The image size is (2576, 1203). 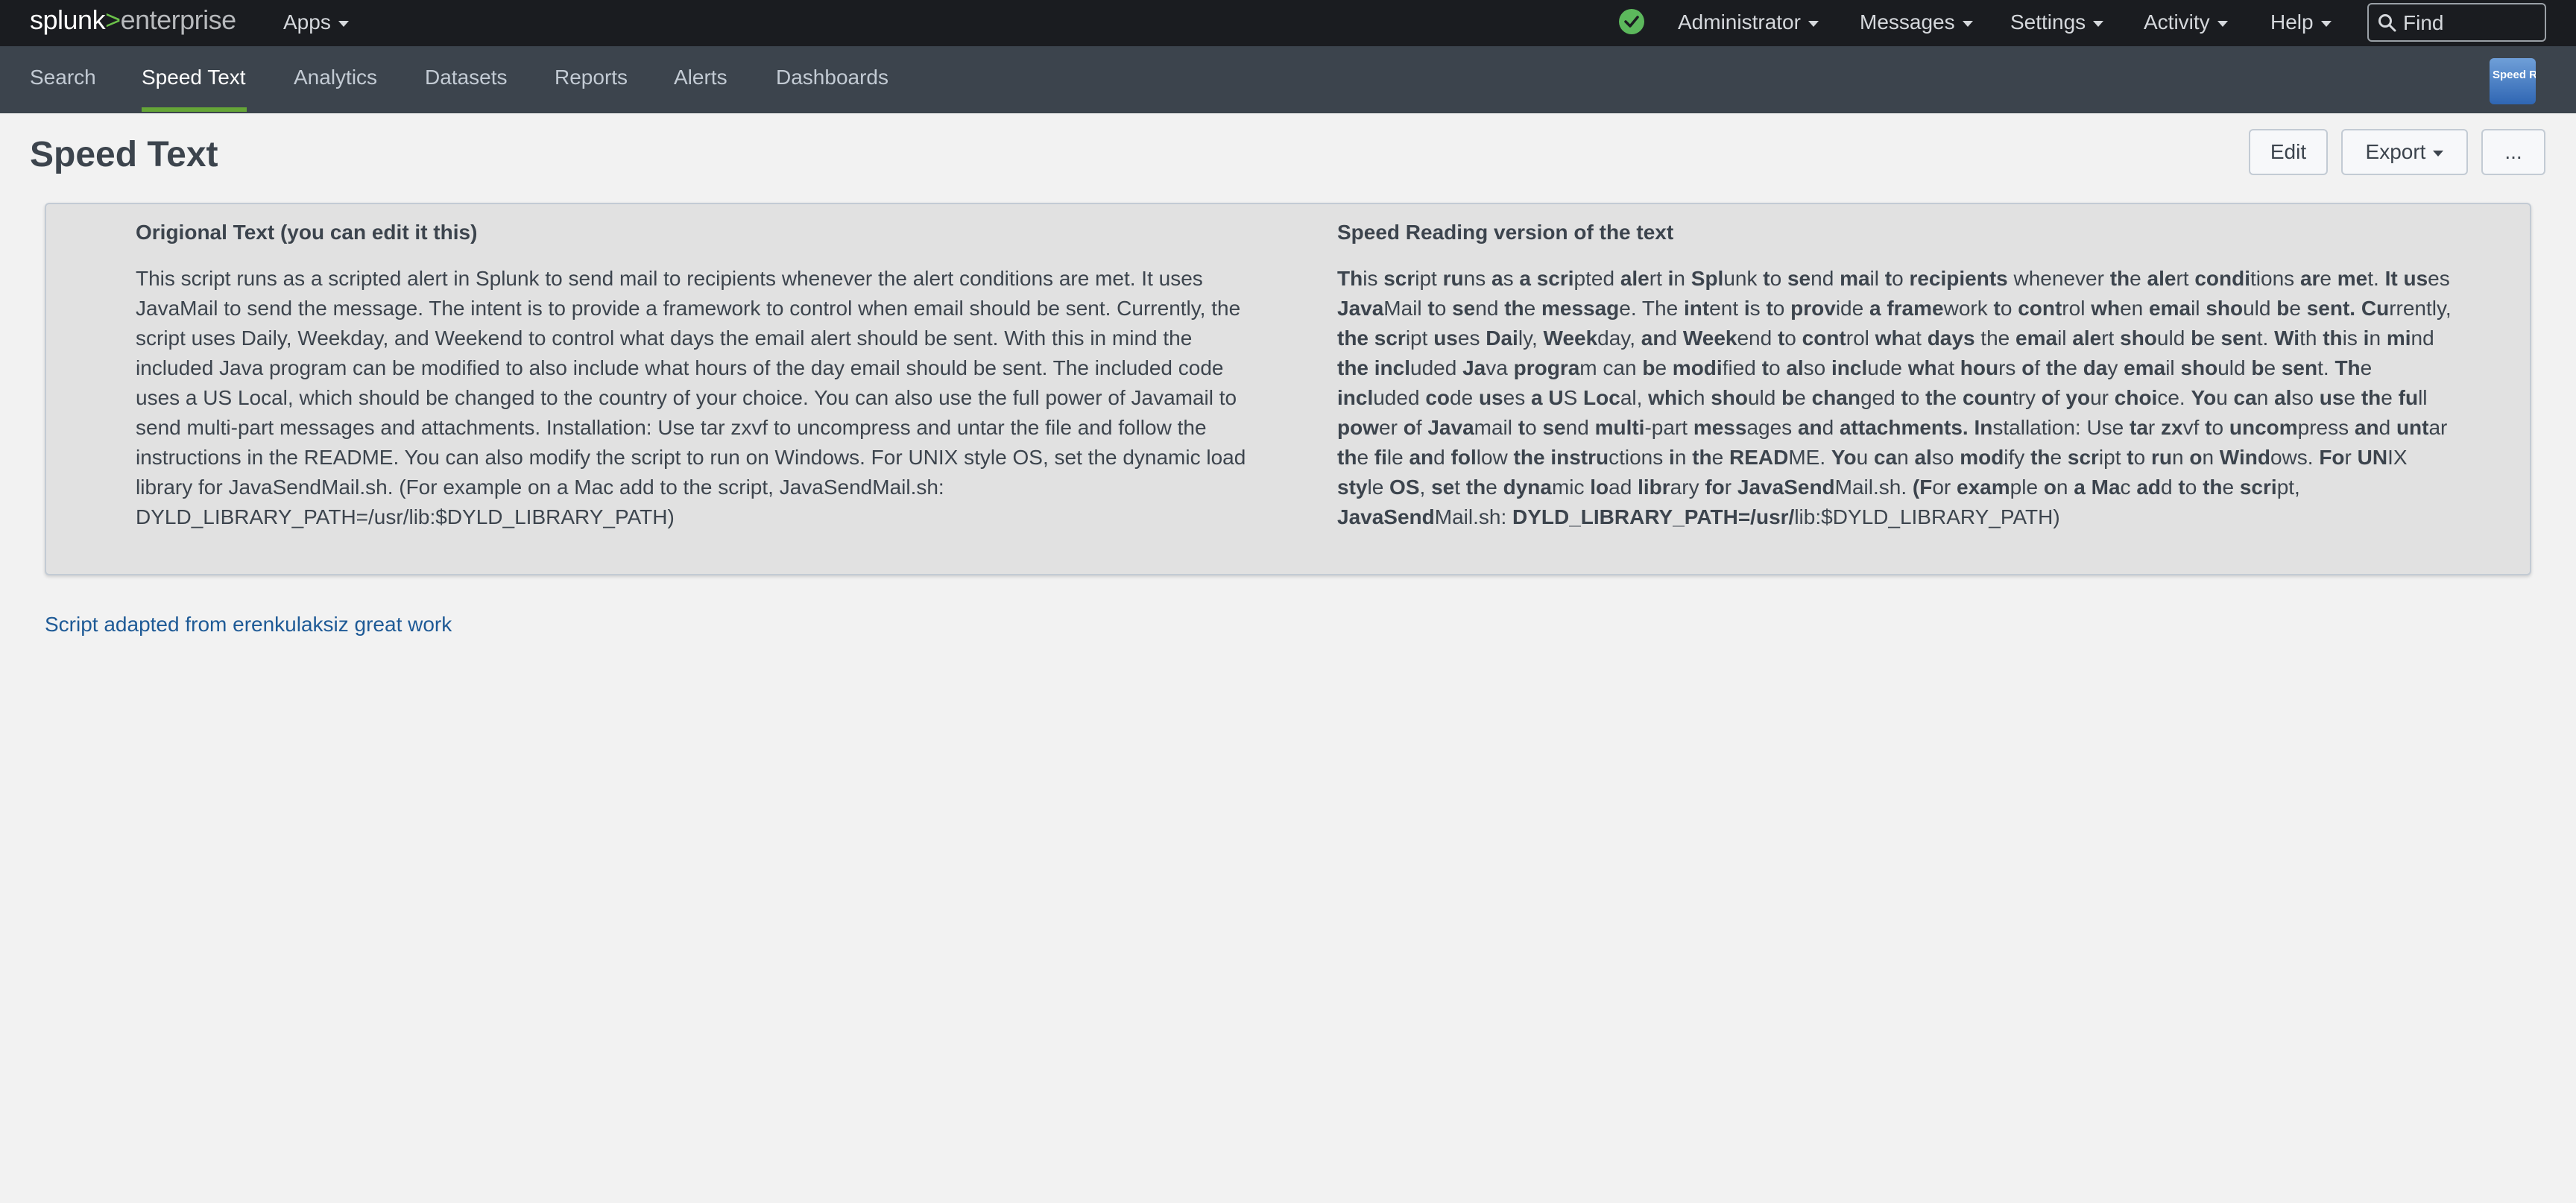 I want to click on speed-normal-segment: t., so click(x=2376, y=278).